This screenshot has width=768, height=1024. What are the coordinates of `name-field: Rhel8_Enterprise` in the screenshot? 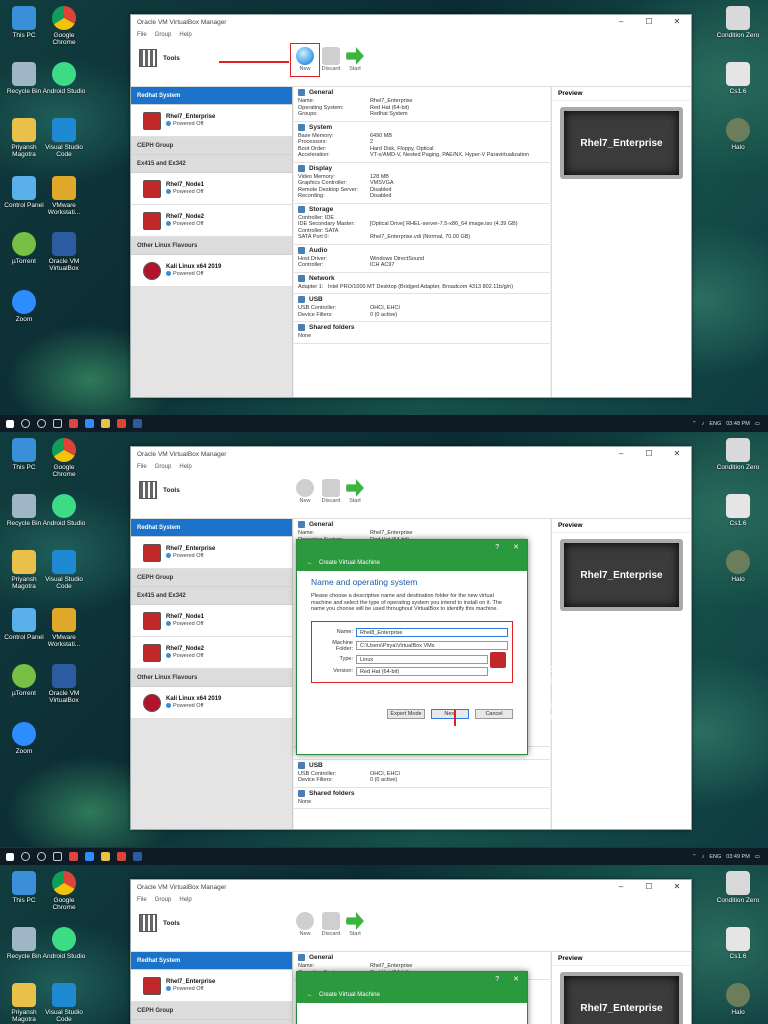 It's located at (432, 632).